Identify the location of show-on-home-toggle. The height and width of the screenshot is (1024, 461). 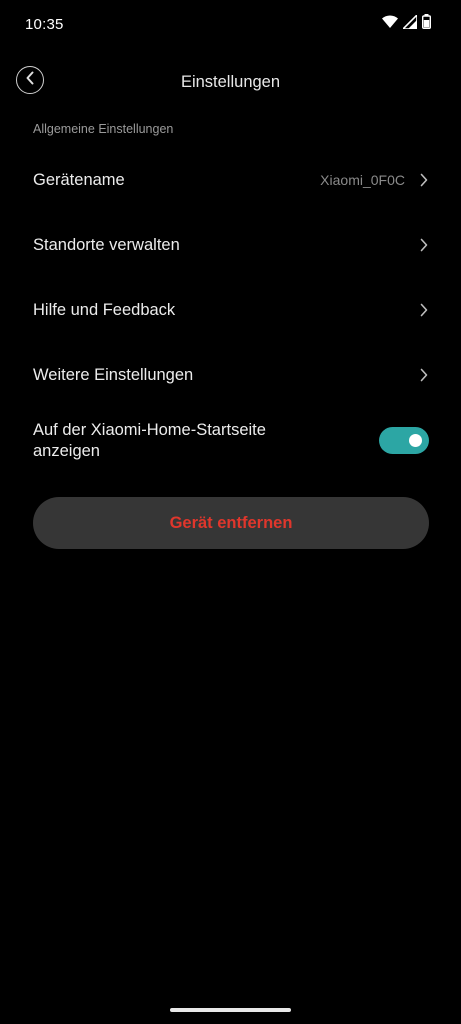
(404, 440).